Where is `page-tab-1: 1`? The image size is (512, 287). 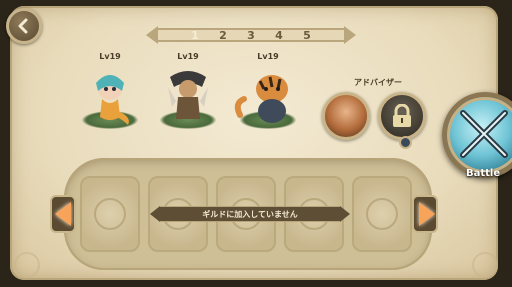 page-tab-1: 1 is located at coordinates (195, 35).